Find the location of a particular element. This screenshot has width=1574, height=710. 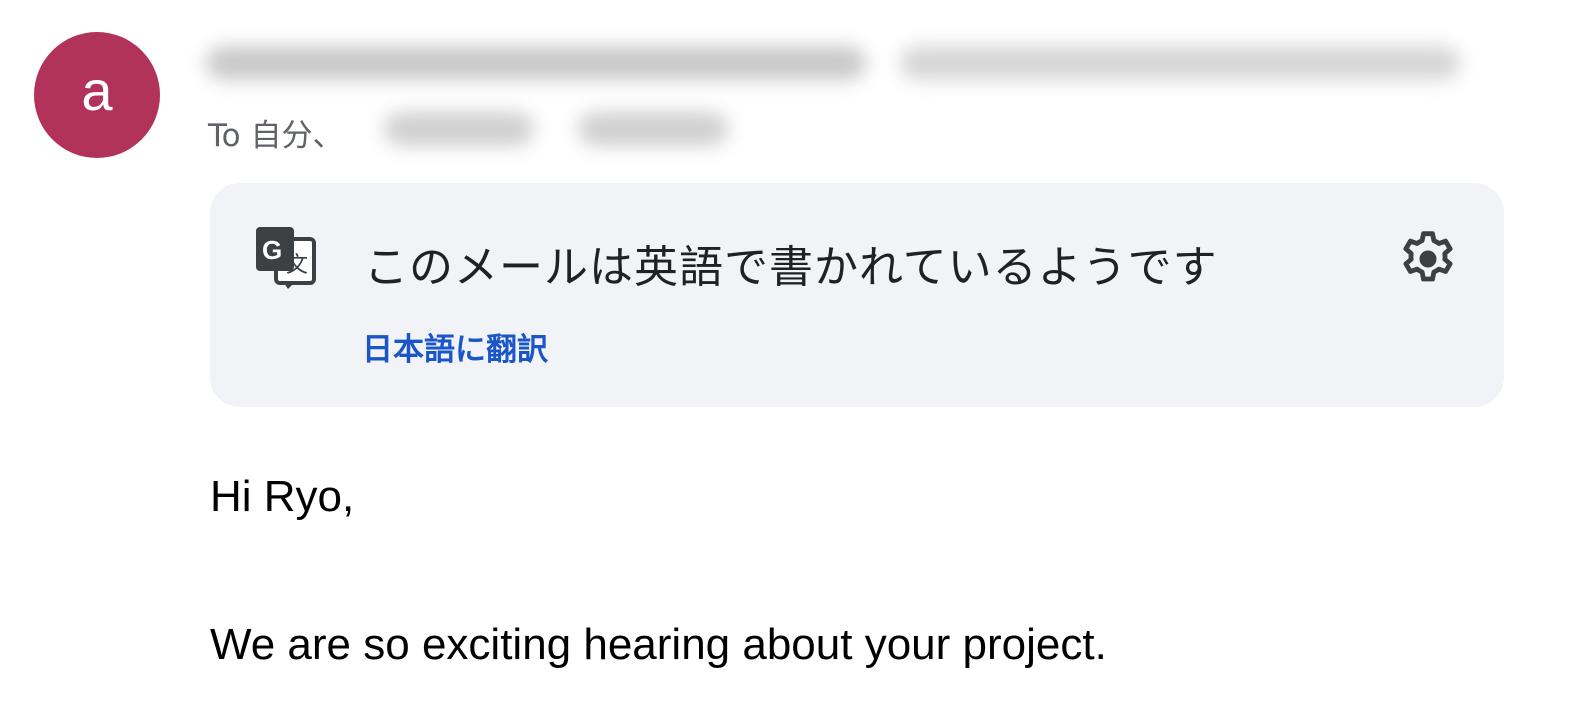

sender-email-redacted is located at coordinates (1180, 63).